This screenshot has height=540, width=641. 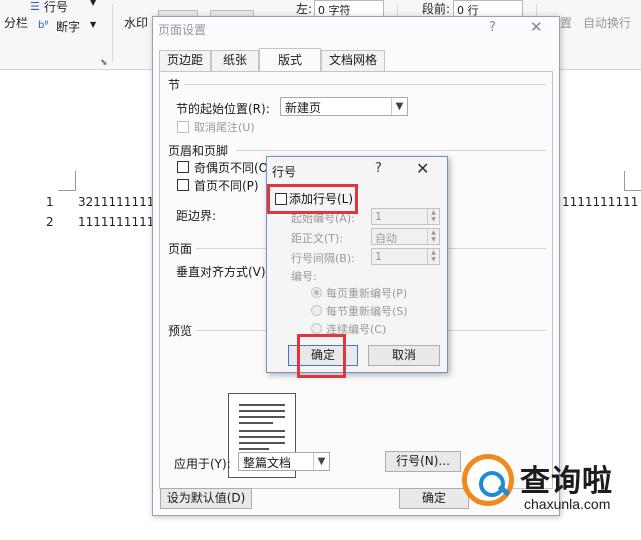 What do you see at coordinates (378, 216) in the screenshot?
I see `start-at-value: 1` at bounding box center [378, 216].